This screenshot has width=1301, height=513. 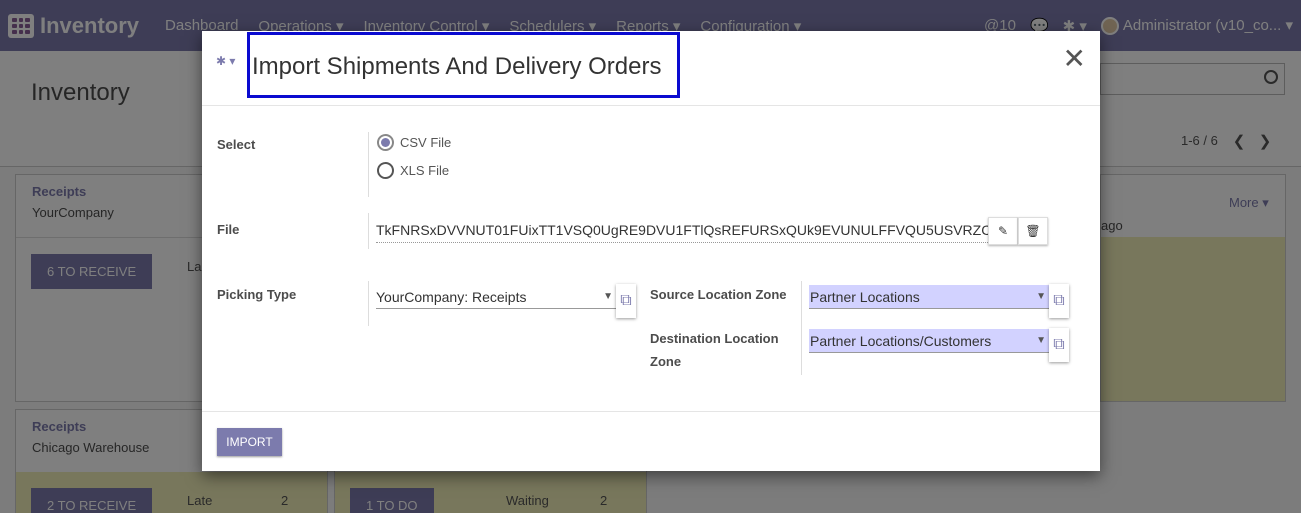 I want to click on radio-csv: CSV File, so click(x=414, y=142).